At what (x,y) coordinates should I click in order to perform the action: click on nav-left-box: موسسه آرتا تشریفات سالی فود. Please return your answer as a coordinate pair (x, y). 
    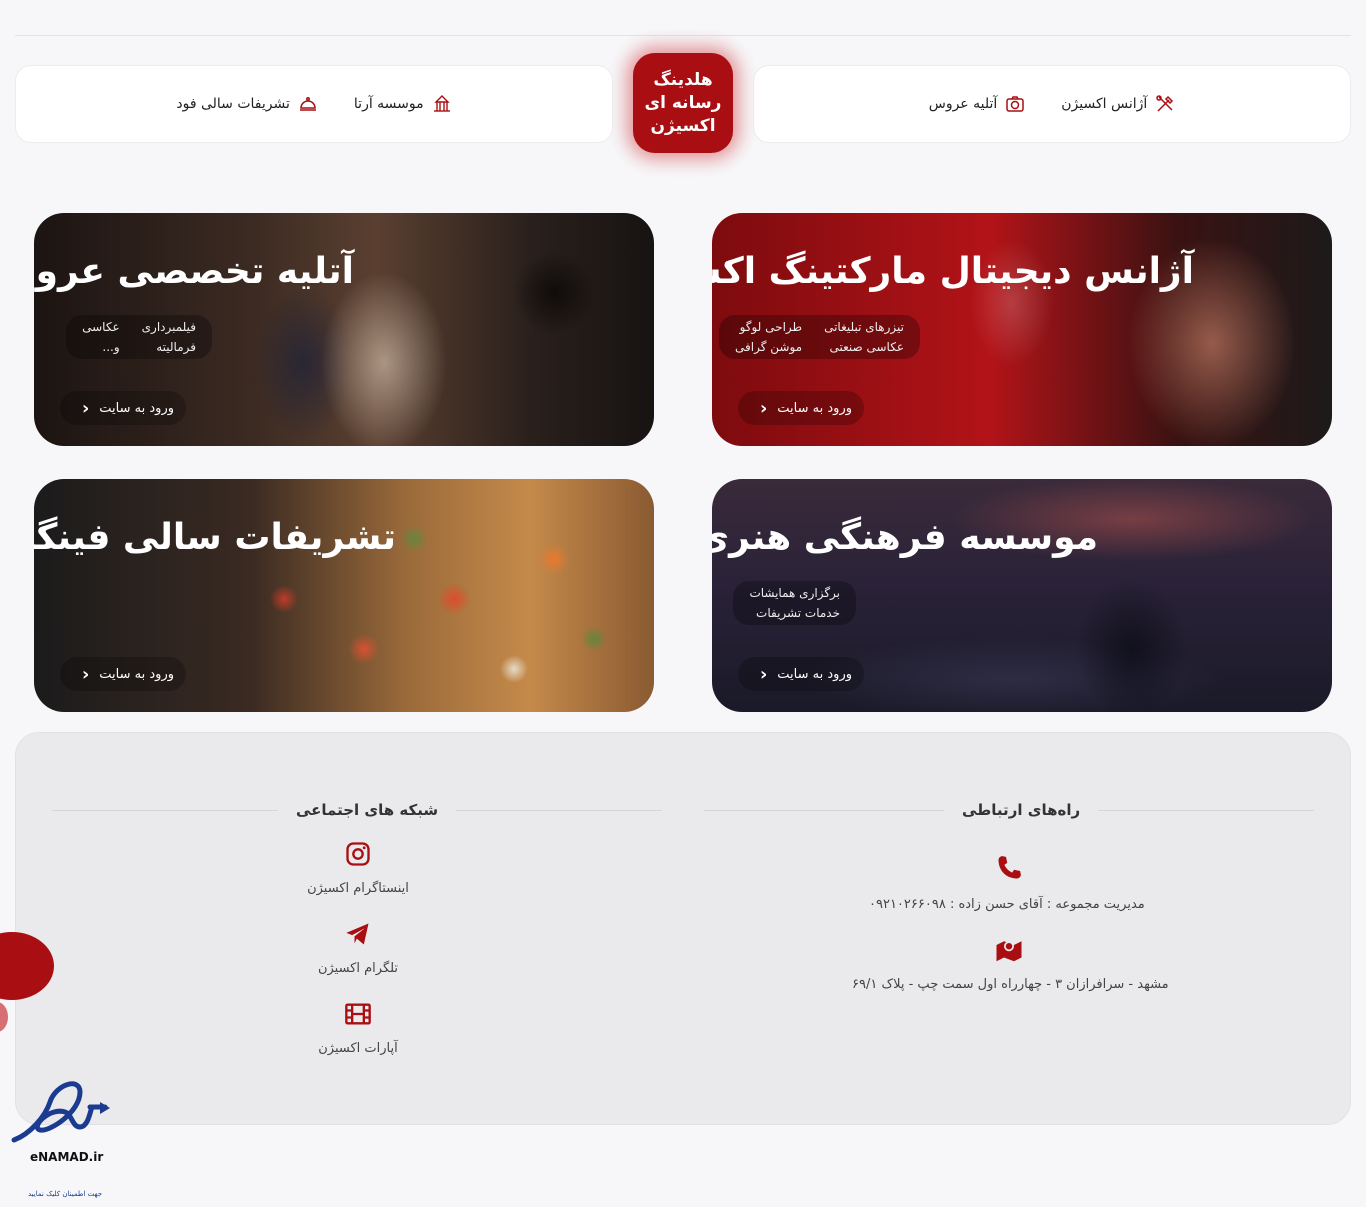
    Looking at the image, I should click on (314, 104).